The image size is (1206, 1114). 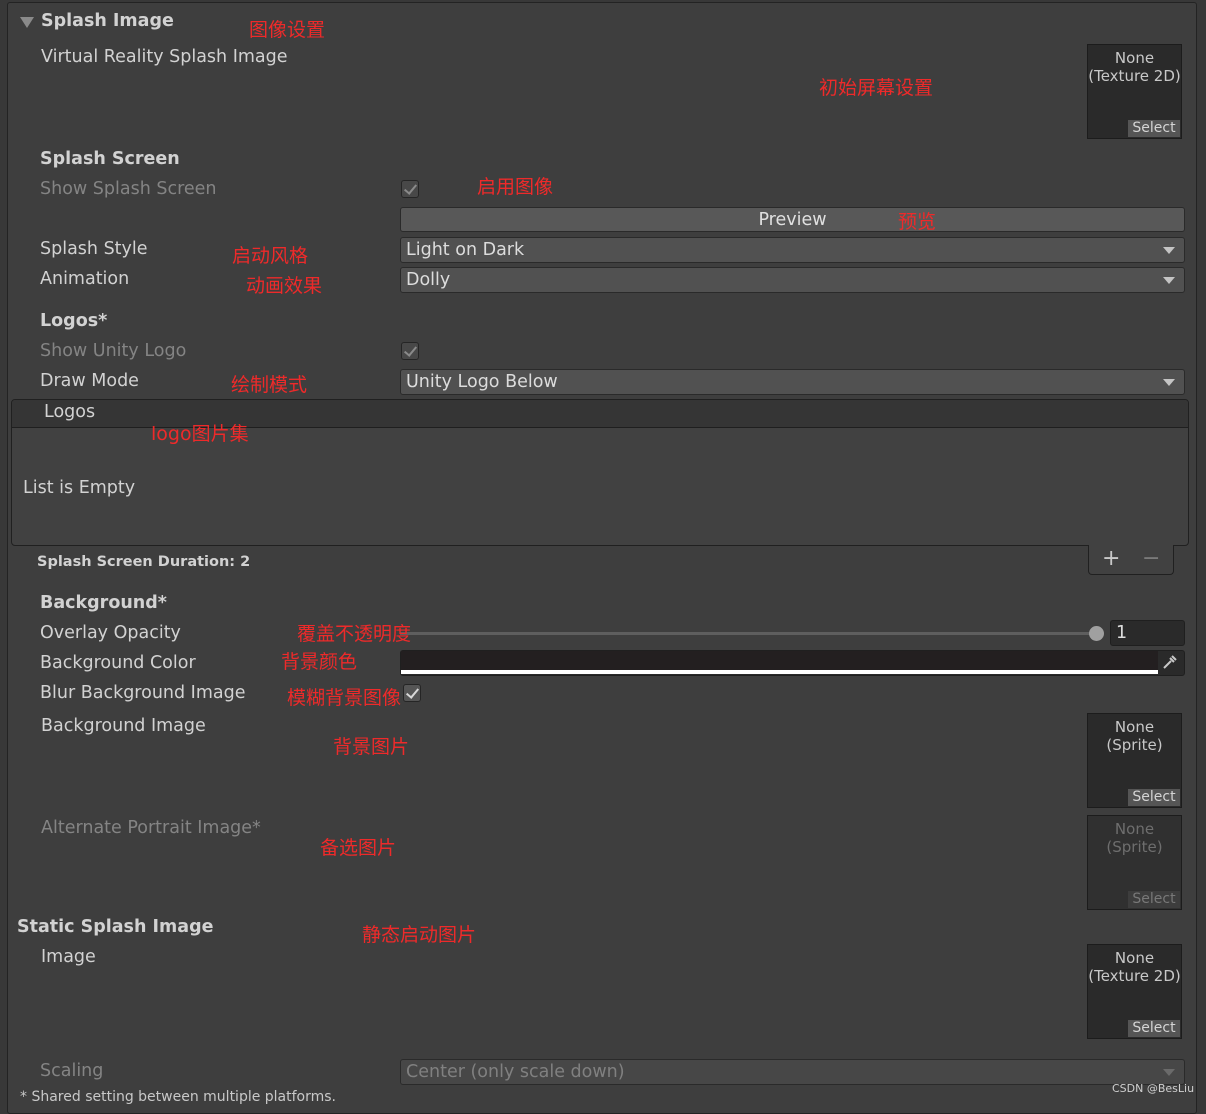 I want to click on annotation-initial-screen: 初始屏幕设置, so click(x=876, y=88).